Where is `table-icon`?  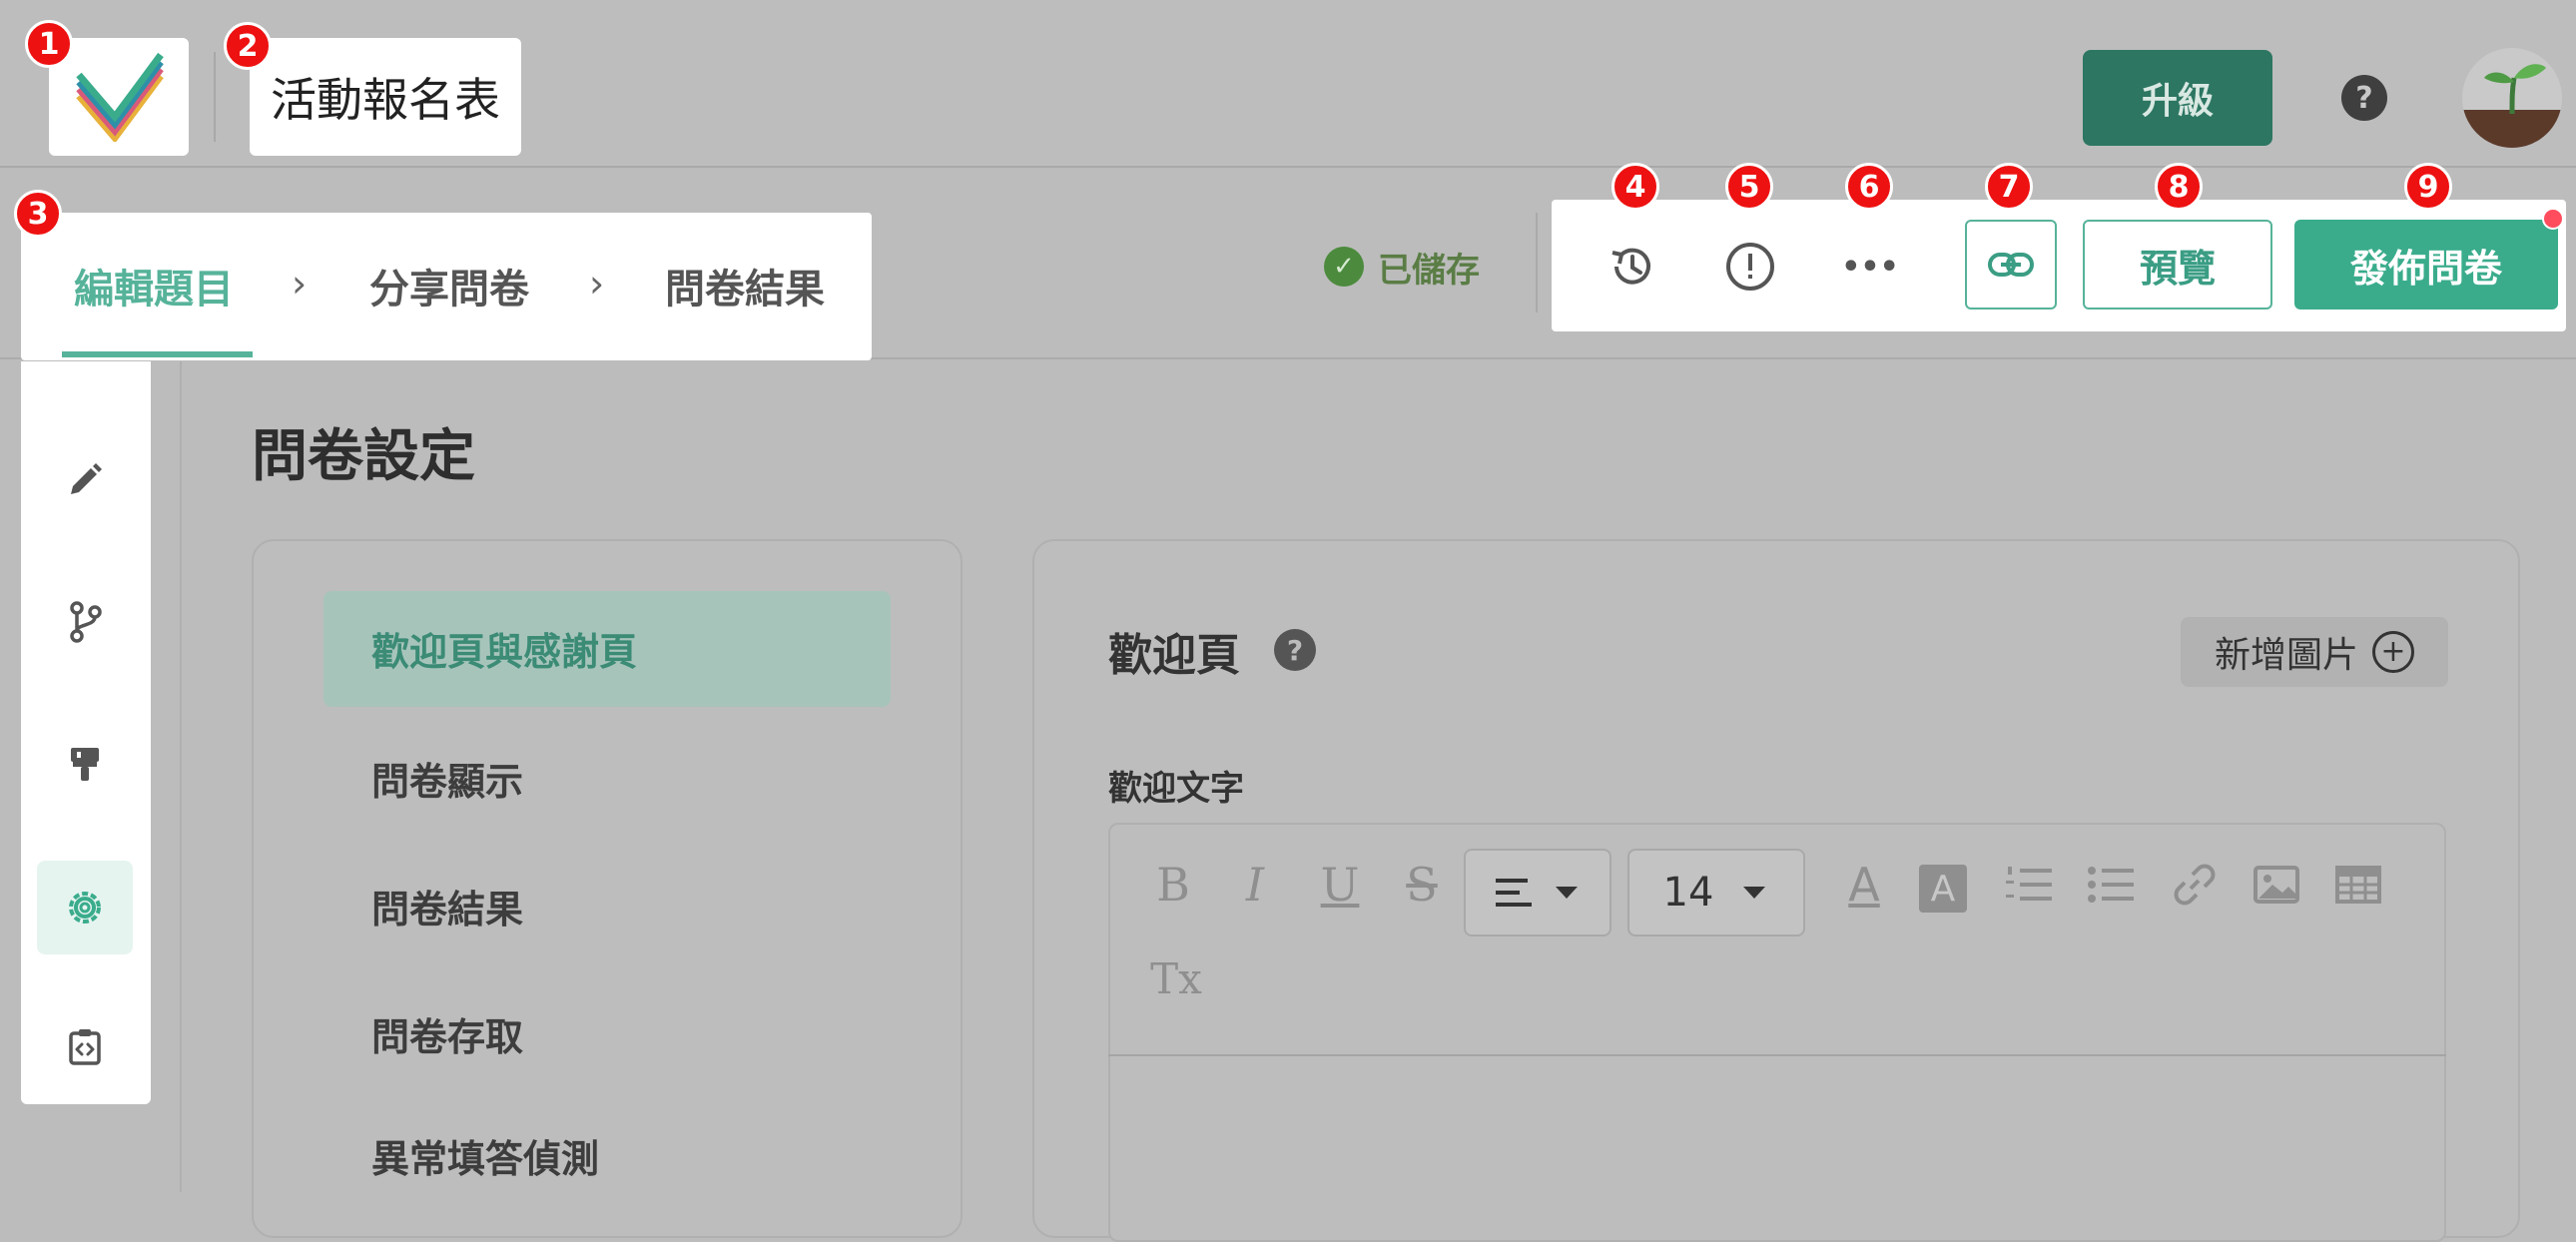 table-icon is located at coordinates (2358, 885).